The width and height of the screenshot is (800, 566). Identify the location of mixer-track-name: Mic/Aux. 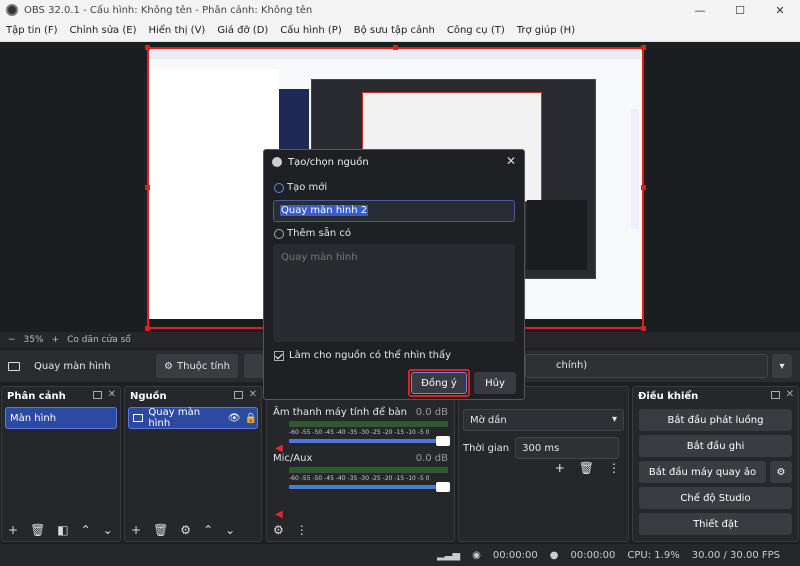
(293, 458).